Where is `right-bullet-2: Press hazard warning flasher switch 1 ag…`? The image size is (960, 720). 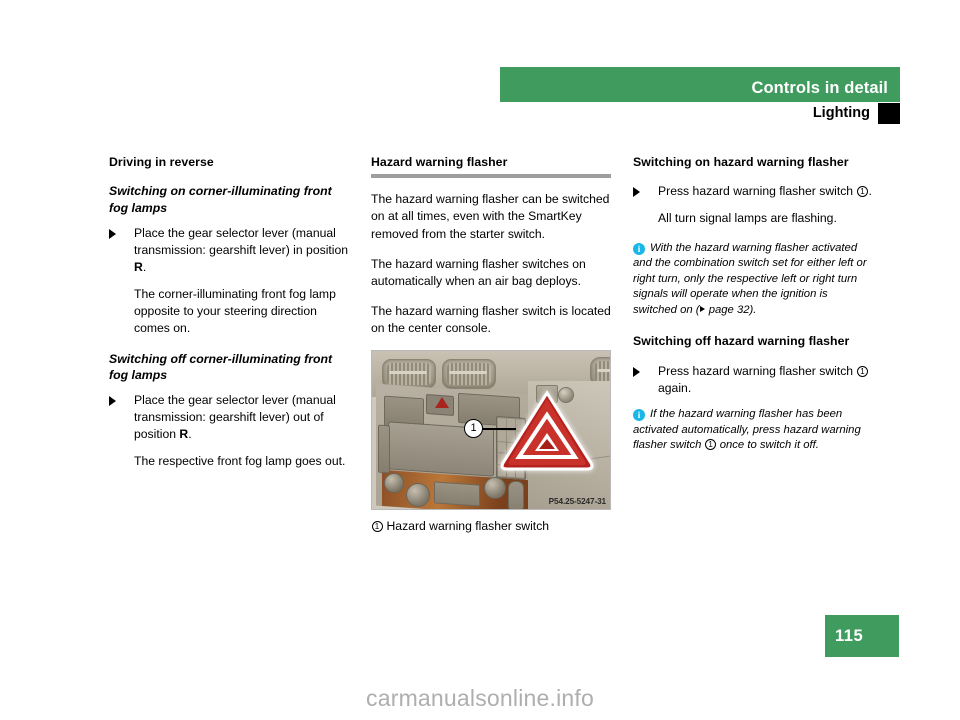 right-bullet-2: Press hazard warning flasher switch 1 ag… is located at coordinates (753, 380).